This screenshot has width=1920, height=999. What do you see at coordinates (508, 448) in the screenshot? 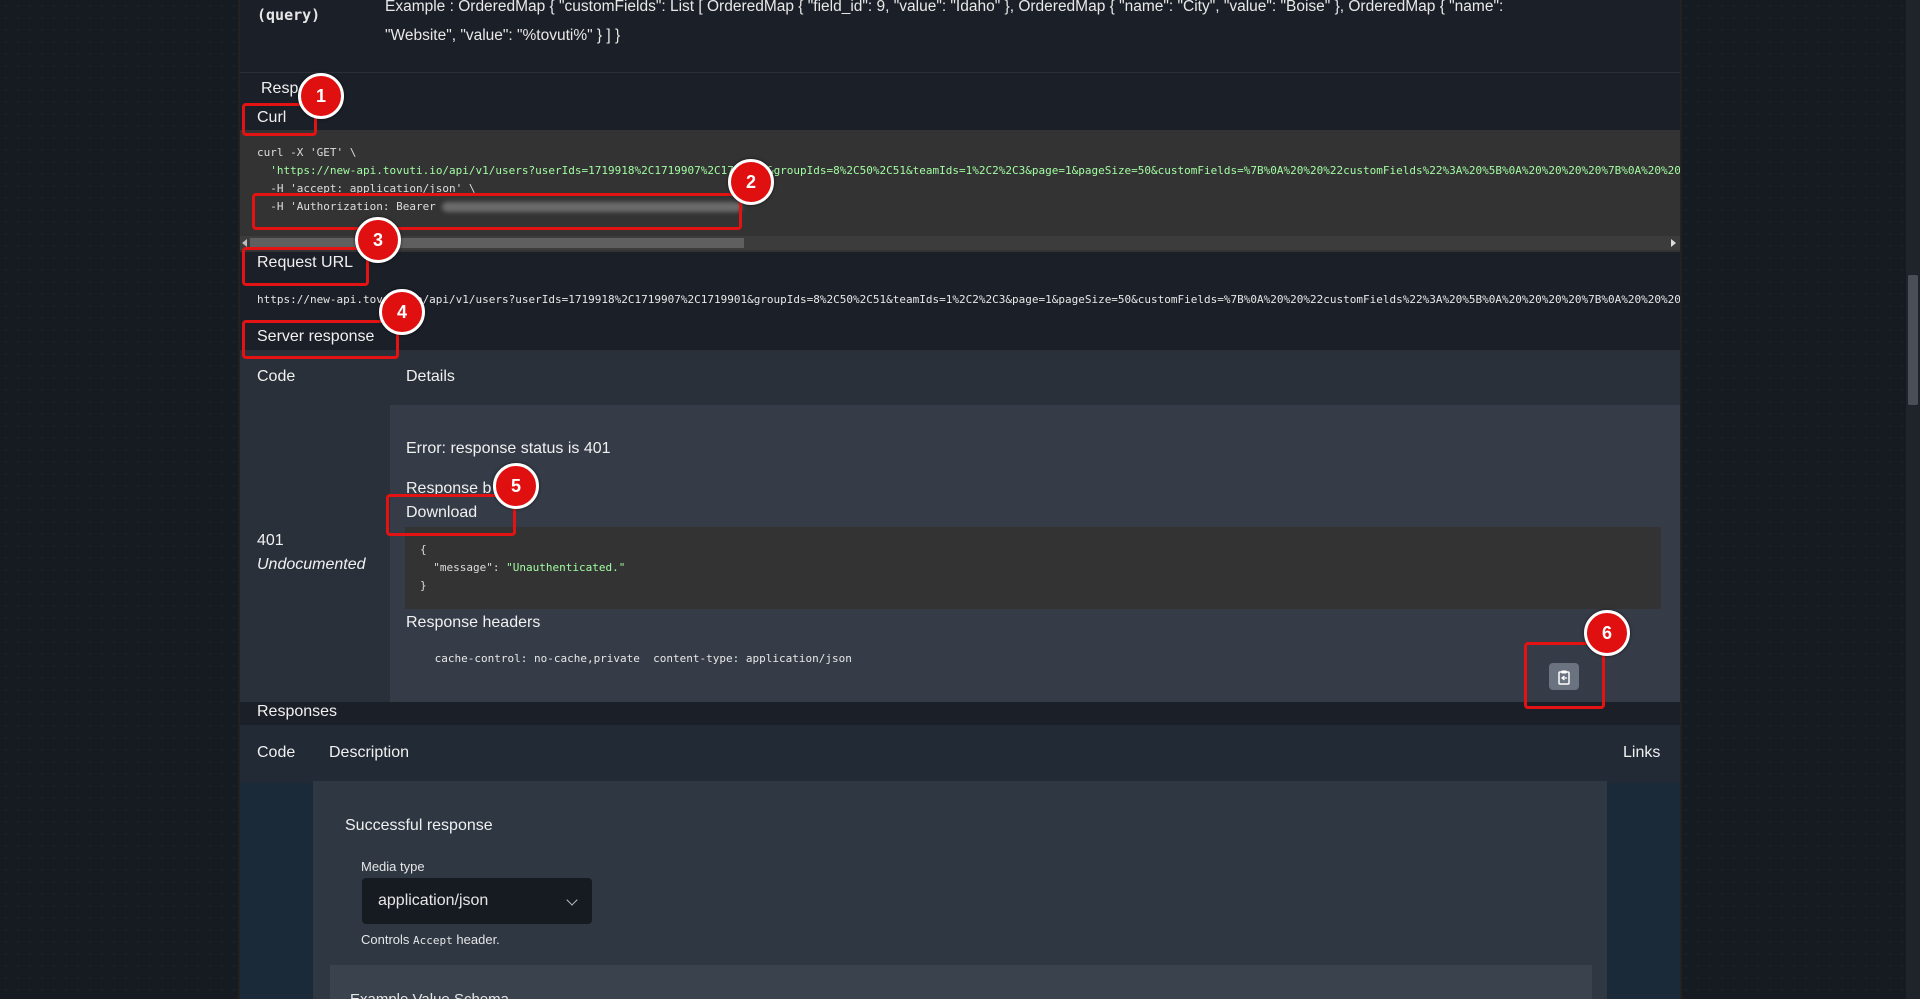
I see `error-message: Error: response status is 401` at bounding box center [508, 448].